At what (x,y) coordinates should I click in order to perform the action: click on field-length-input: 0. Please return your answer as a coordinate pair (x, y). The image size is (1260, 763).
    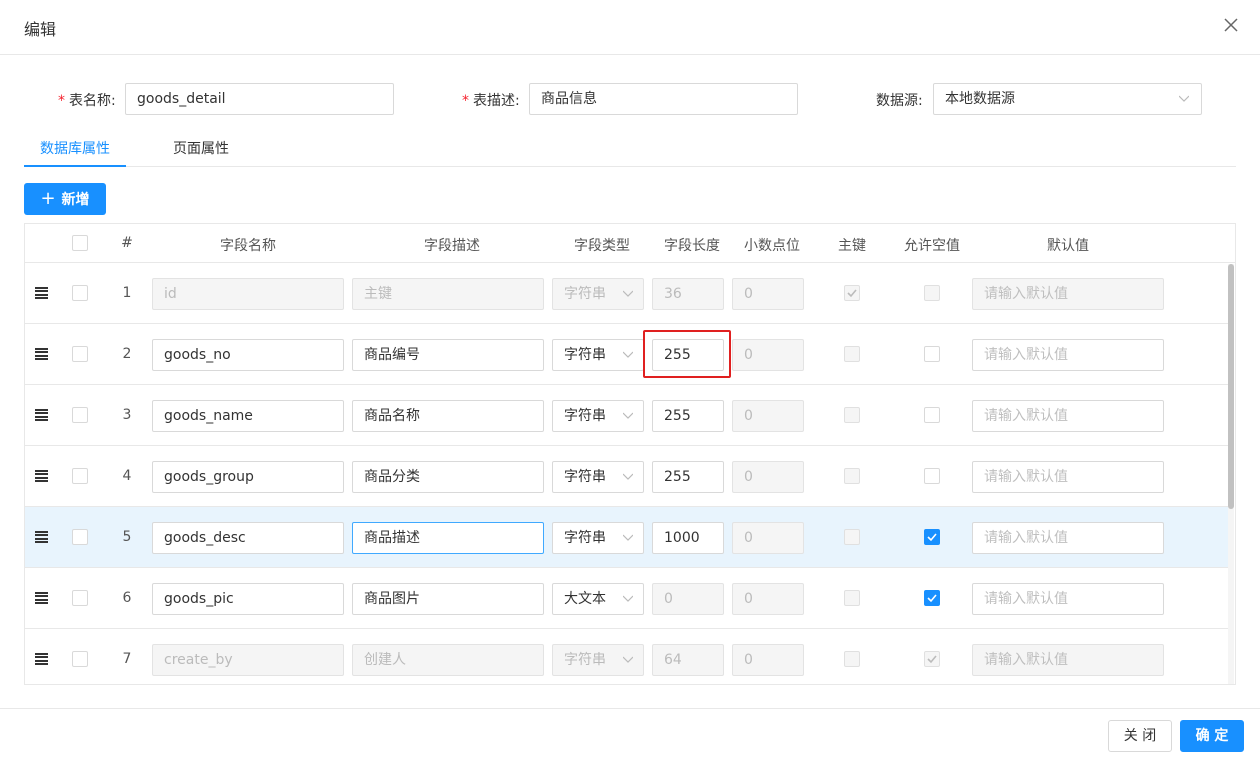
    Looking at the image, I should click on (688, 599).